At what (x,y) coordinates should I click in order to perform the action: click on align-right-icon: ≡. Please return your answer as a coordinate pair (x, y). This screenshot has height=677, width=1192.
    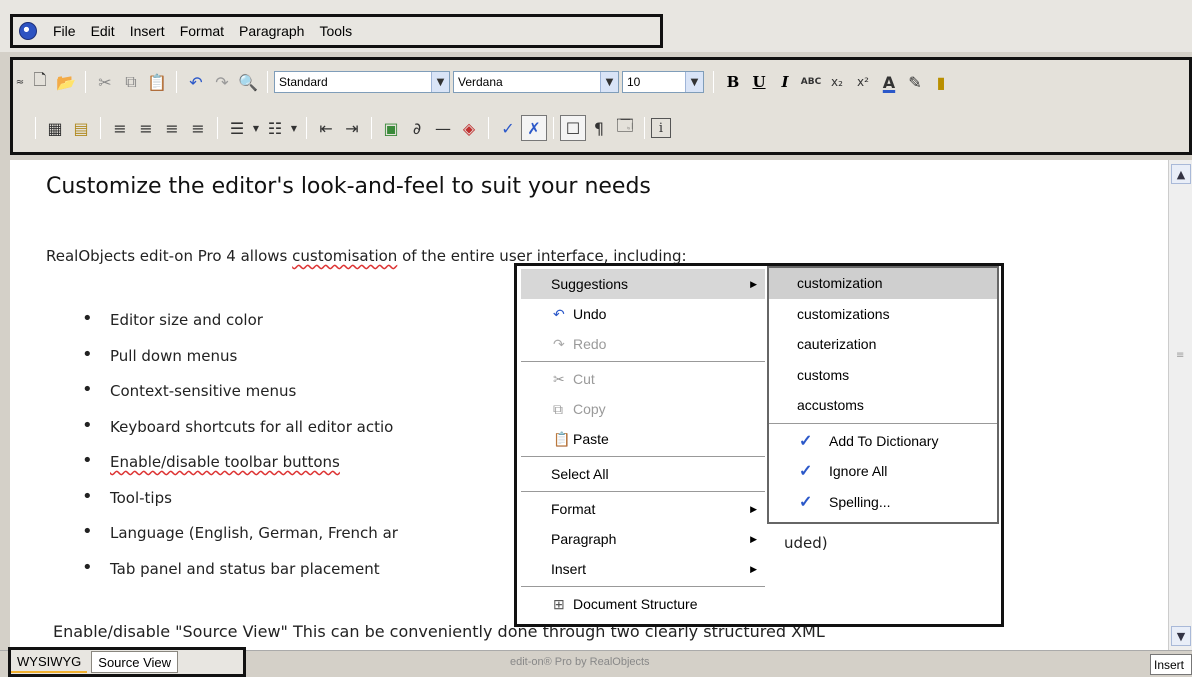
    Looking at the image, I should click on (172, 128).